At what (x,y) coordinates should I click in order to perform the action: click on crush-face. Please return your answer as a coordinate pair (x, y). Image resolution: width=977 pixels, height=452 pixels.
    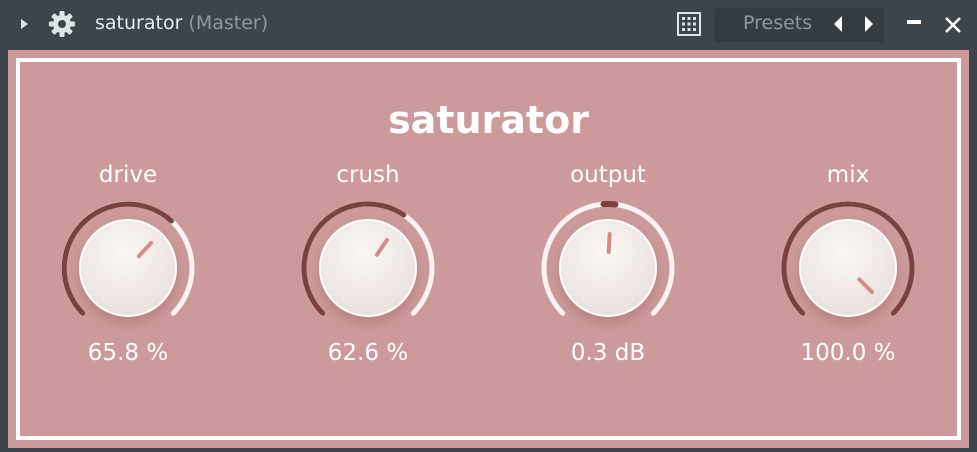
    Looking at the image, I should click on (368, 268).